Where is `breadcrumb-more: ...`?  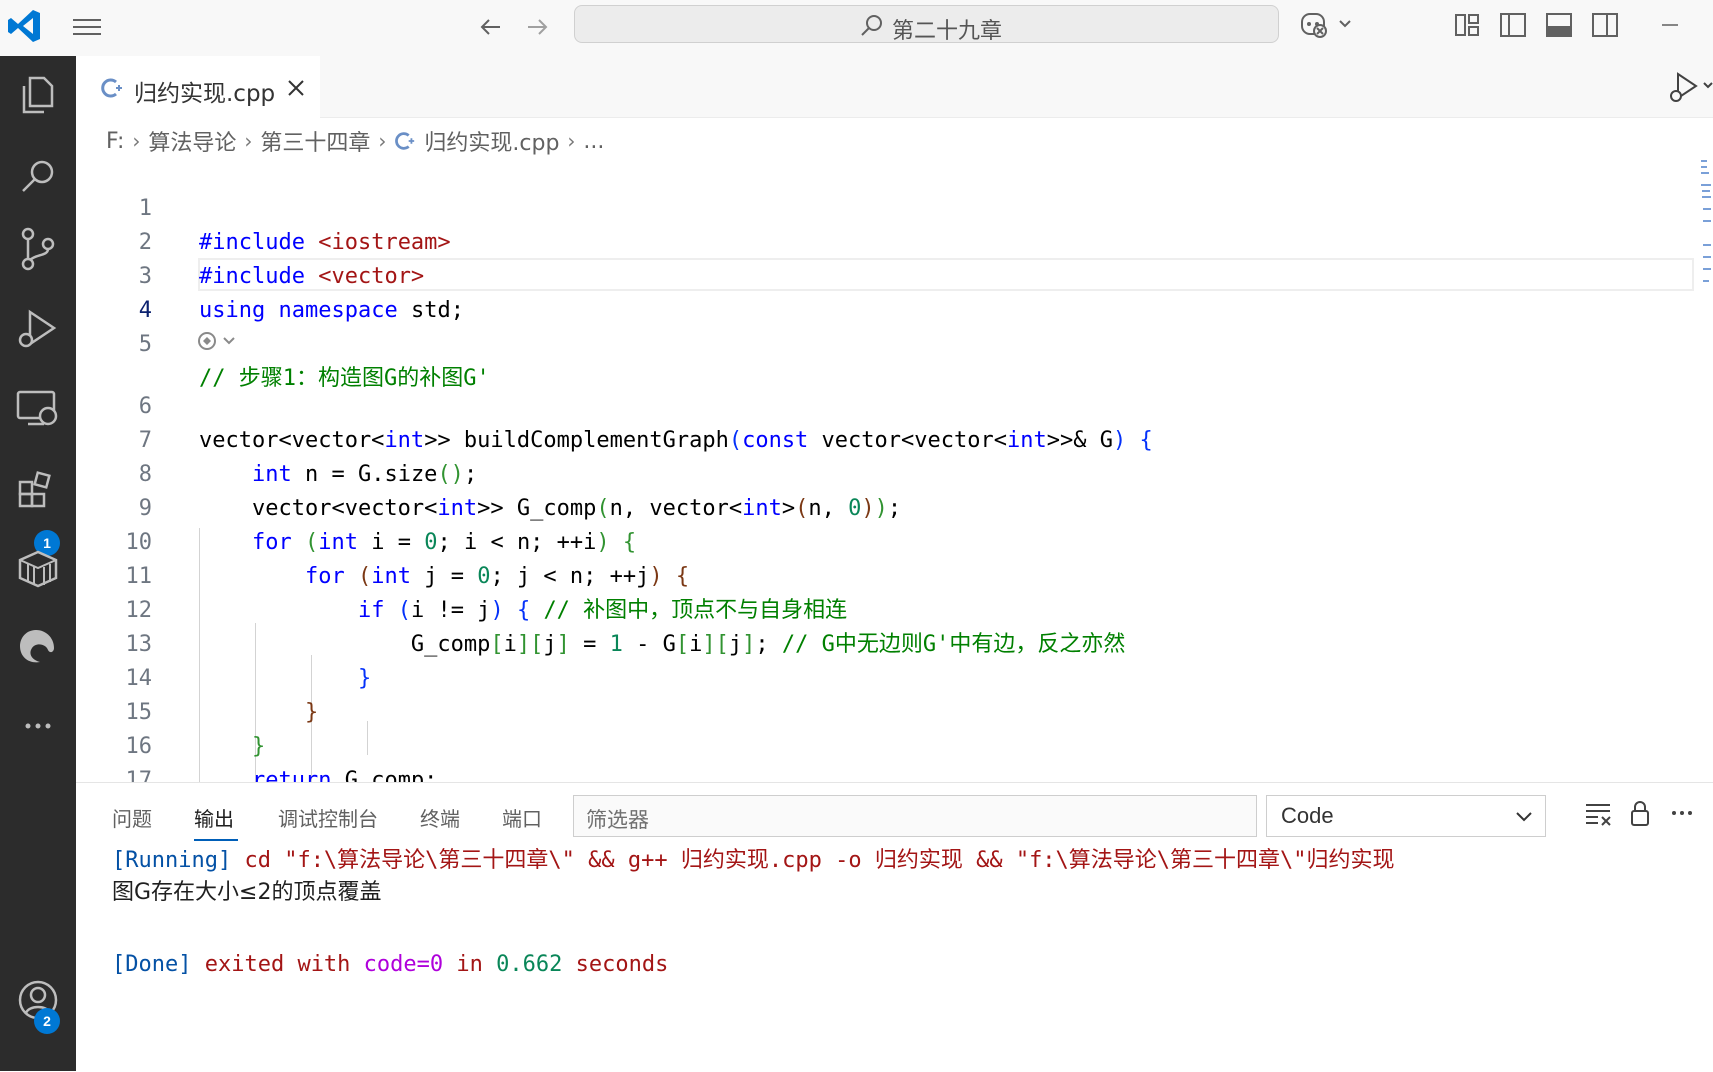
breadcrumb-more: ... is located at coordinates (593, 141).